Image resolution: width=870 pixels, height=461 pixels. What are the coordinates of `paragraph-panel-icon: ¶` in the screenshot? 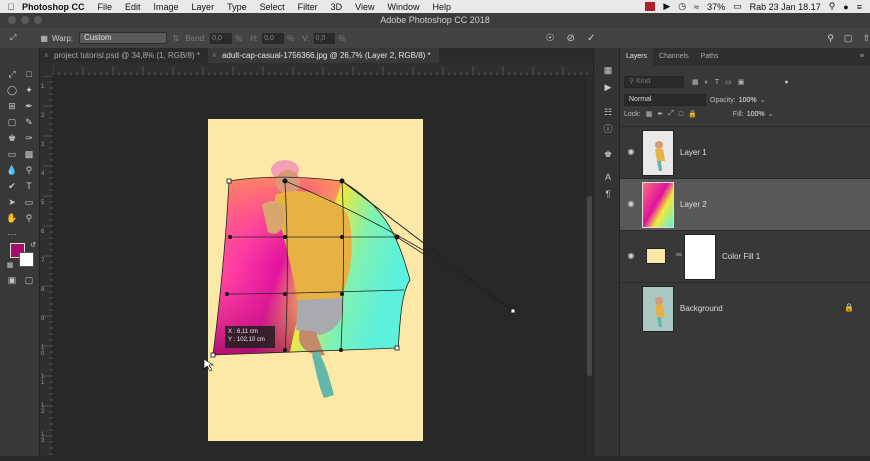 It's located at (608, 194).